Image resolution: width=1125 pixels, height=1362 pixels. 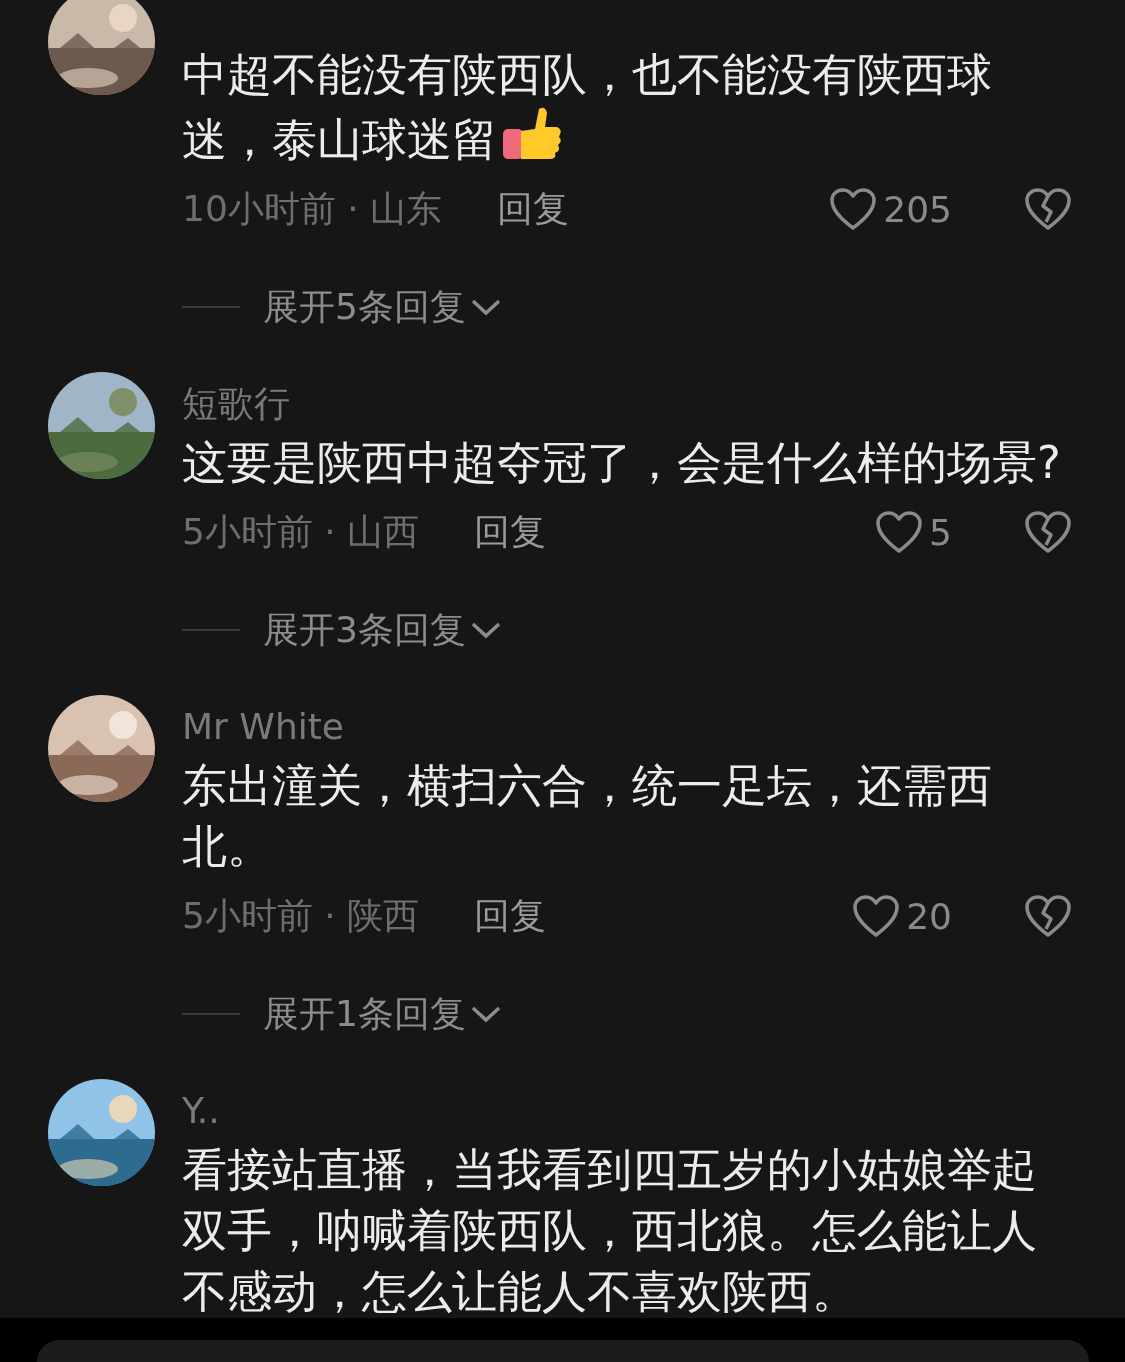 I want to click on comment-text: 中超不能没有陕西队，也不能没有陕西球迷，泰山球迷留, so click(x=587, y=107).